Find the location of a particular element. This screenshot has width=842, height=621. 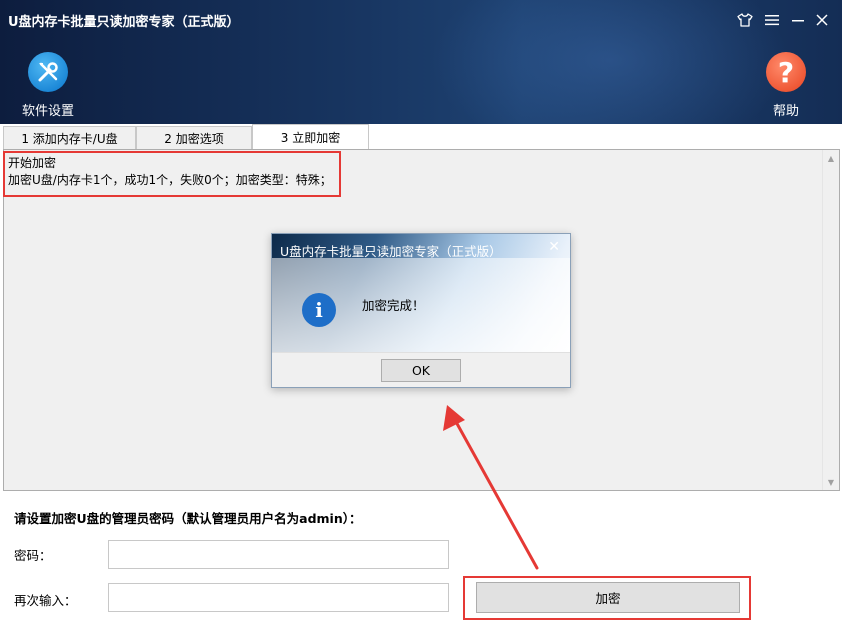

tools-icon is located at coordinates (48, 72).